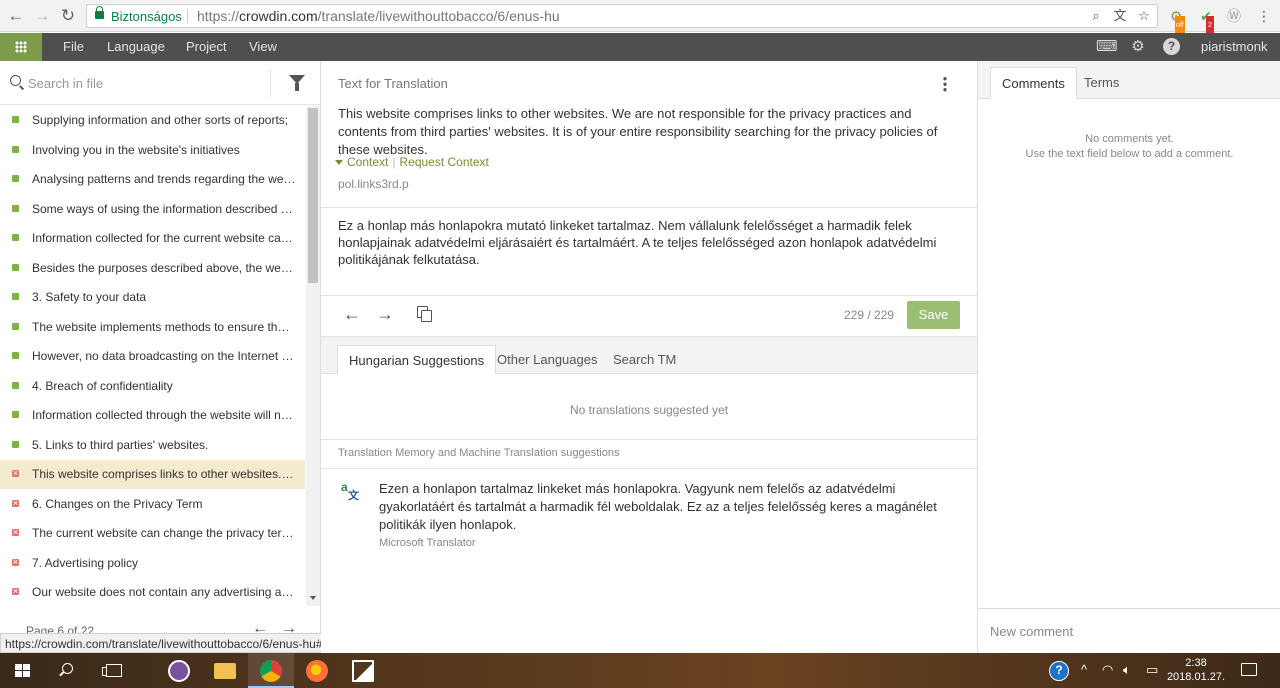 The height and width of the screenshot is (688, 1280). I want to click on apps-button, so click(21, 47).